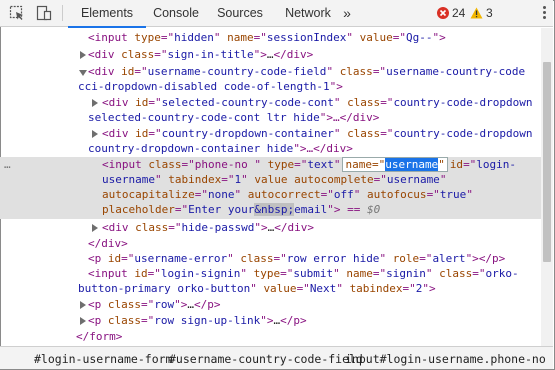  I want to click on tab-console: Console, so click(176, 13).